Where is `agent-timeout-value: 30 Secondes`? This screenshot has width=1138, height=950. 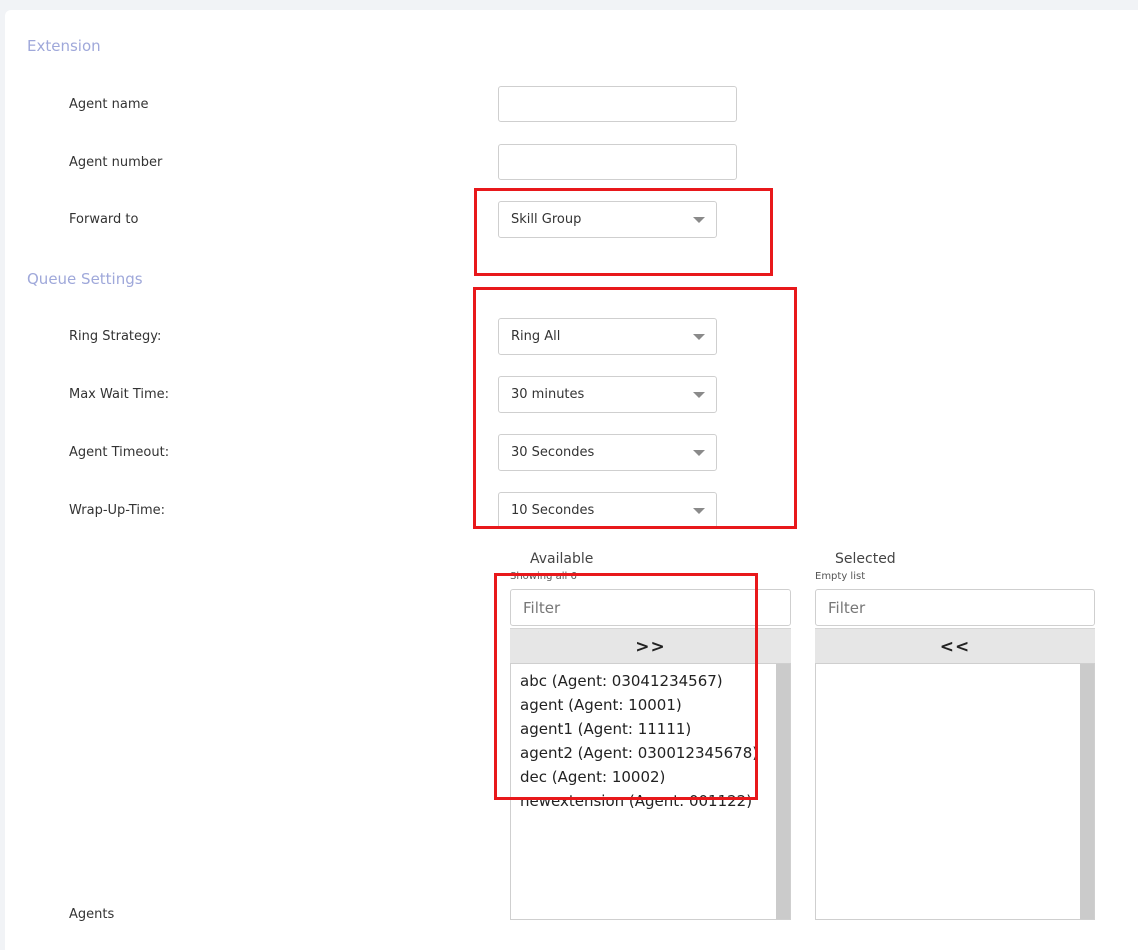 agent-timeout-value: 30 Secondes is located at coordinates (553, 452).